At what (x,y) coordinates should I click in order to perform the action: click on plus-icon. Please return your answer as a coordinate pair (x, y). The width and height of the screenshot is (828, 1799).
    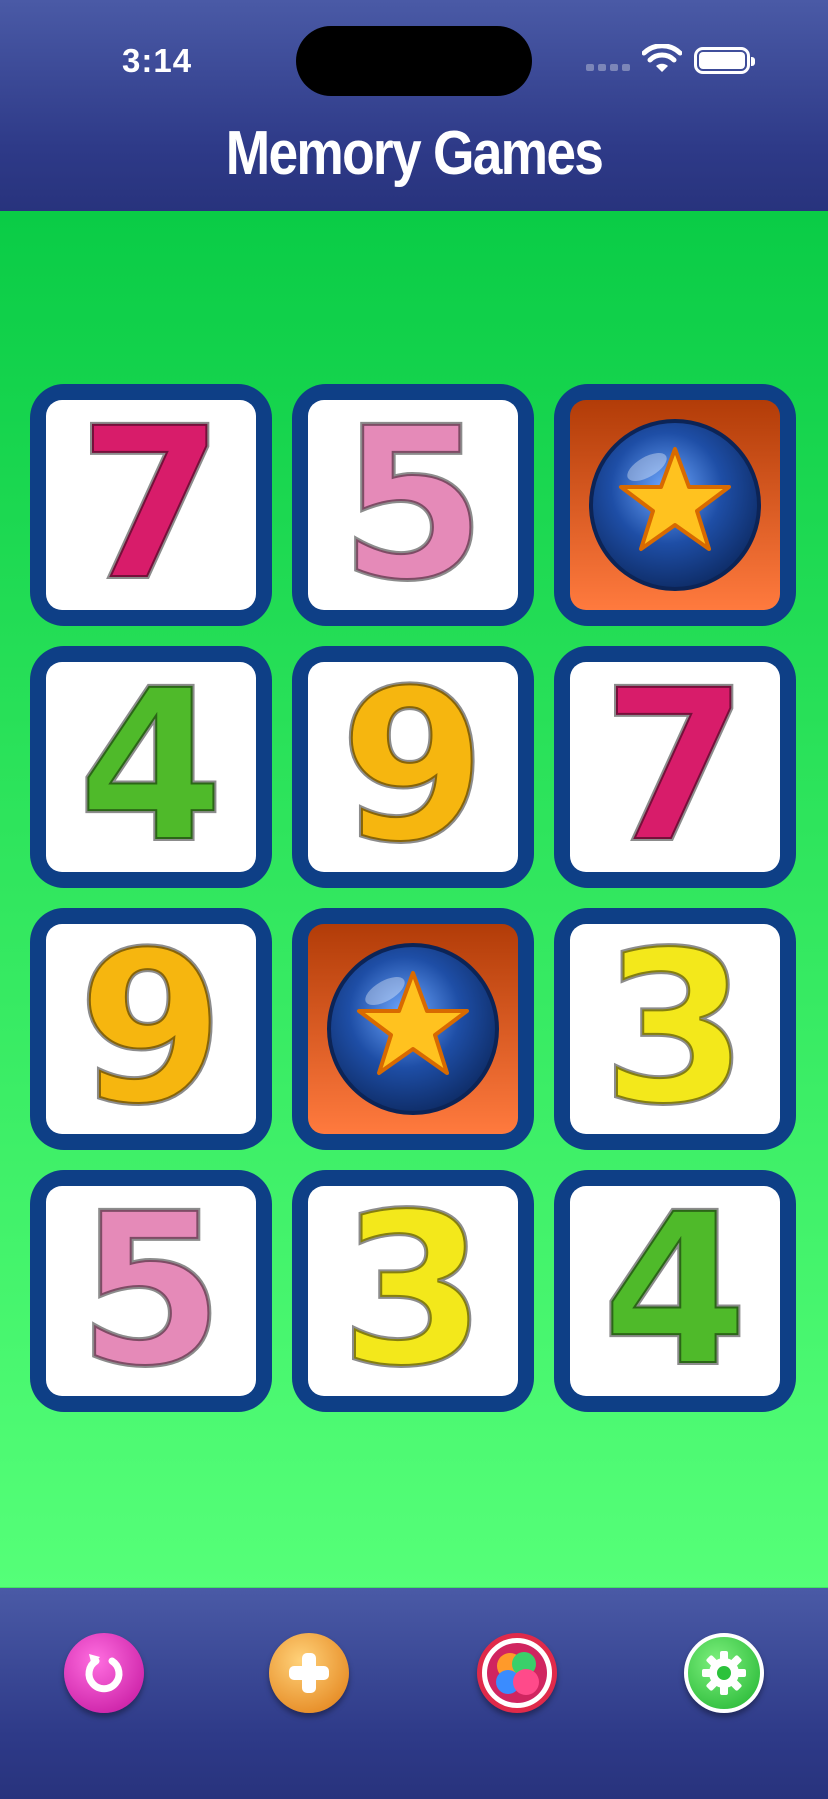
    Looking at the image, I should click on (309, 1673).